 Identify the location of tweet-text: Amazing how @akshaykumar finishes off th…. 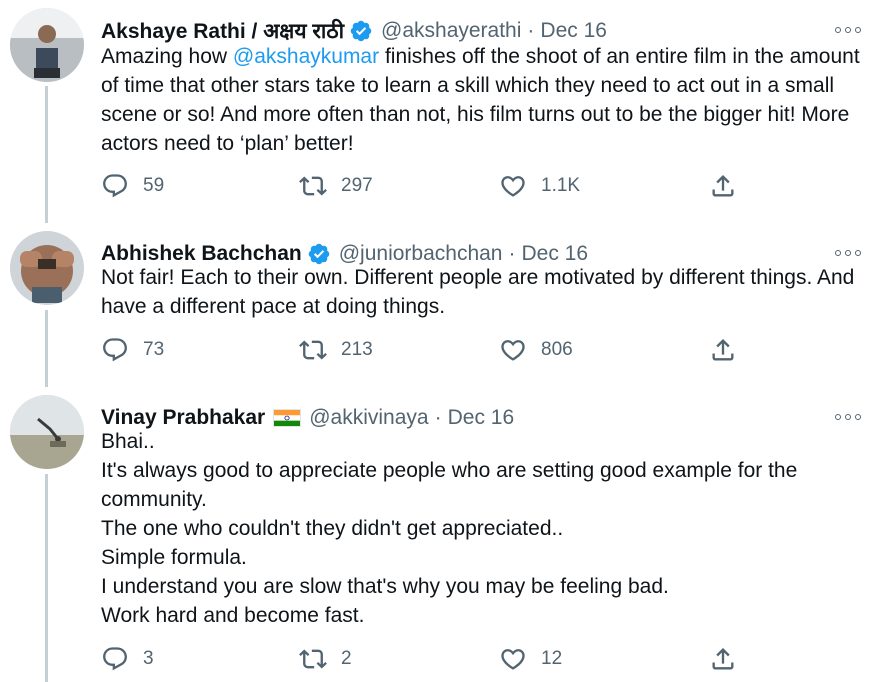
(486, 100).